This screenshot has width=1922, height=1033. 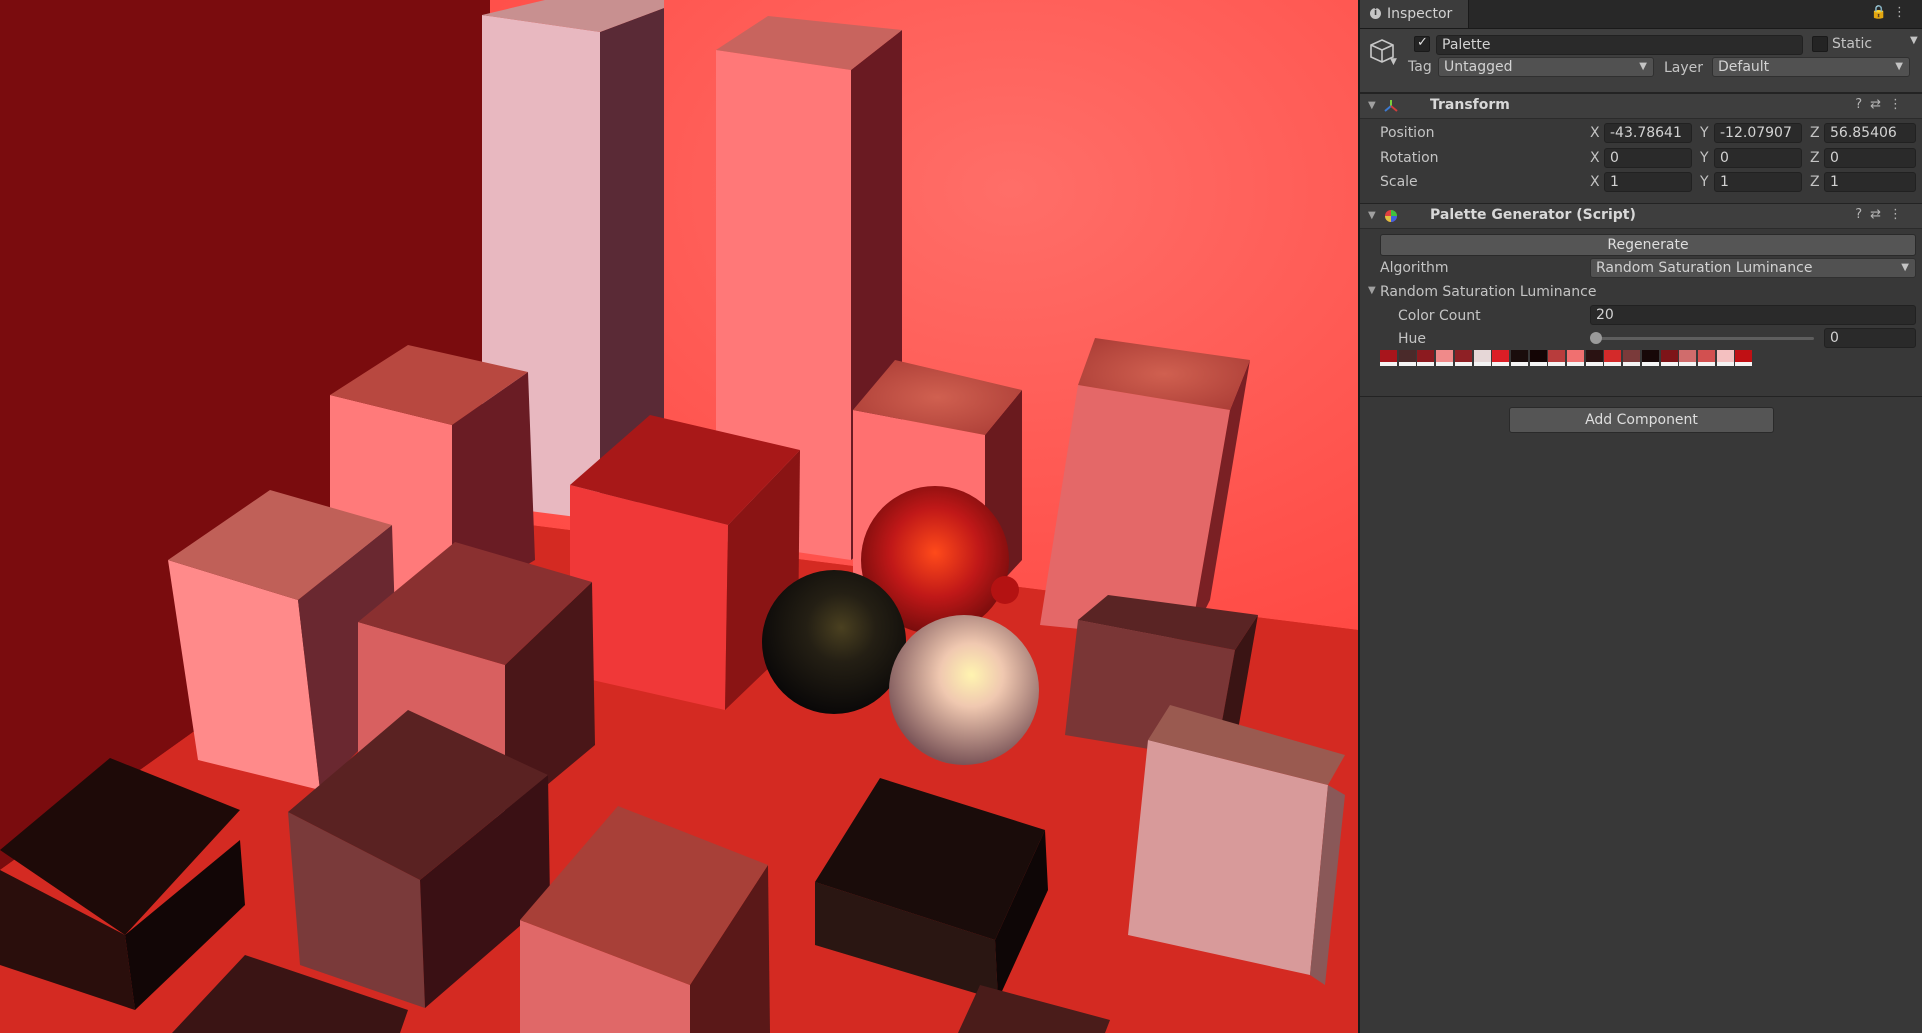 I want to click on palette-generator-title: Palette Generator (Script), so click(x=1533, y=215).